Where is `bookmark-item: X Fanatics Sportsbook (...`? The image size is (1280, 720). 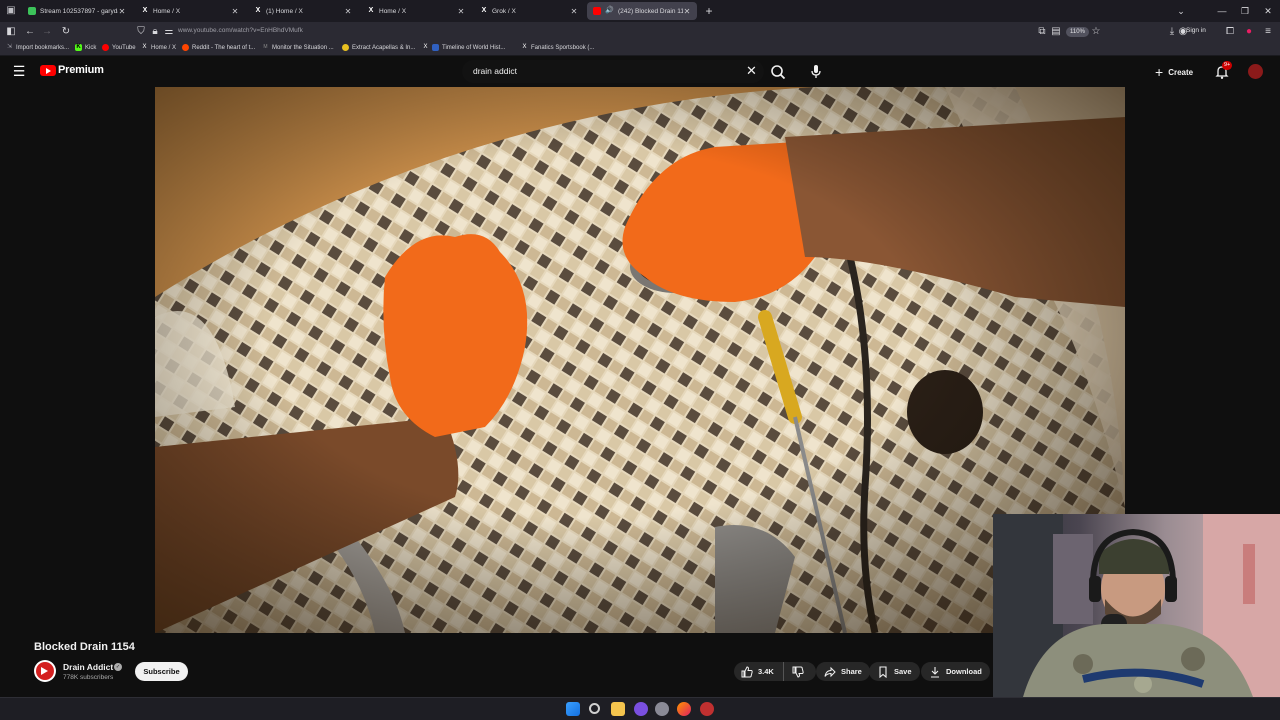
bookmark-item: X Fanatics Sportsbook (... is located at coordinates (557, 47).